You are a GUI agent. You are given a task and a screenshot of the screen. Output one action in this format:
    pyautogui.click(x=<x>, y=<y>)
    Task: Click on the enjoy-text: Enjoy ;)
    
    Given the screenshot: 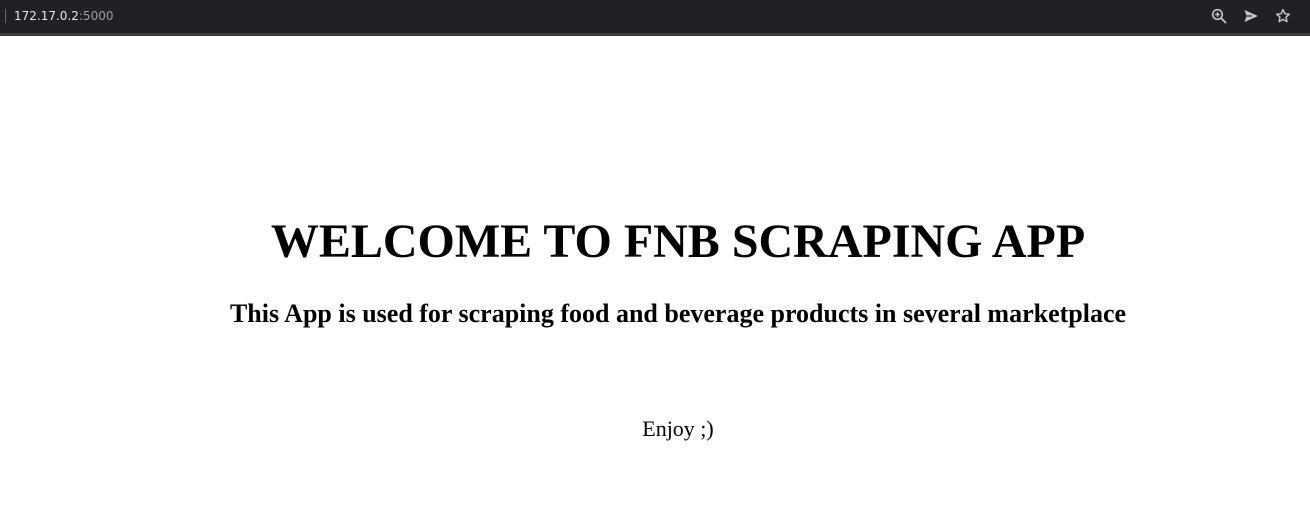 What is the action you would take?
    pyautogui.click(x=678, y=428)
    